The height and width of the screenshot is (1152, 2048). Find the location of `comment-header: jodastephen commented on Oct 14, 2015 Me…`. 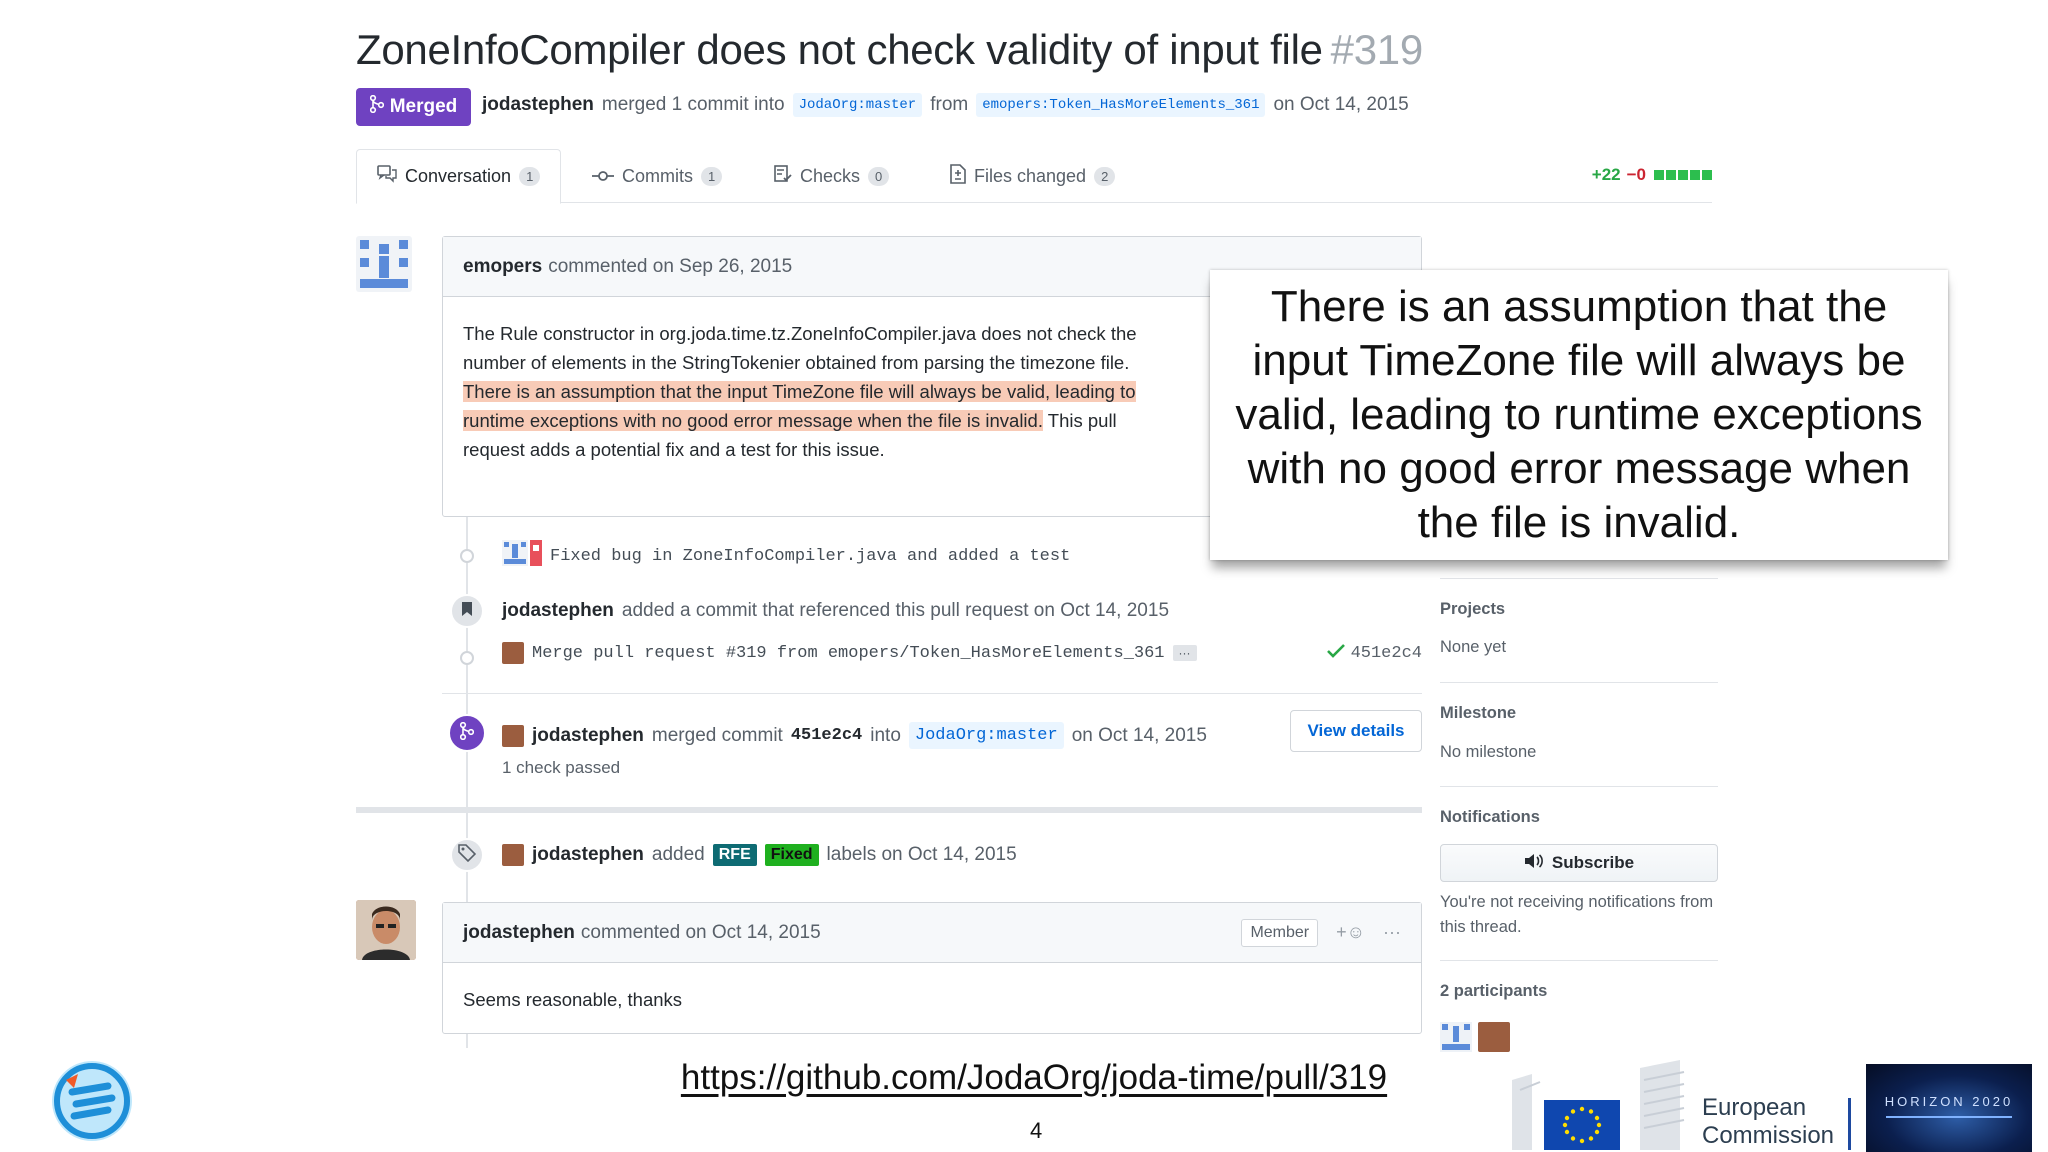

comment-header: jodastephen commented on Oct 14, 2015 Me… is located at coordinates (932, 933).